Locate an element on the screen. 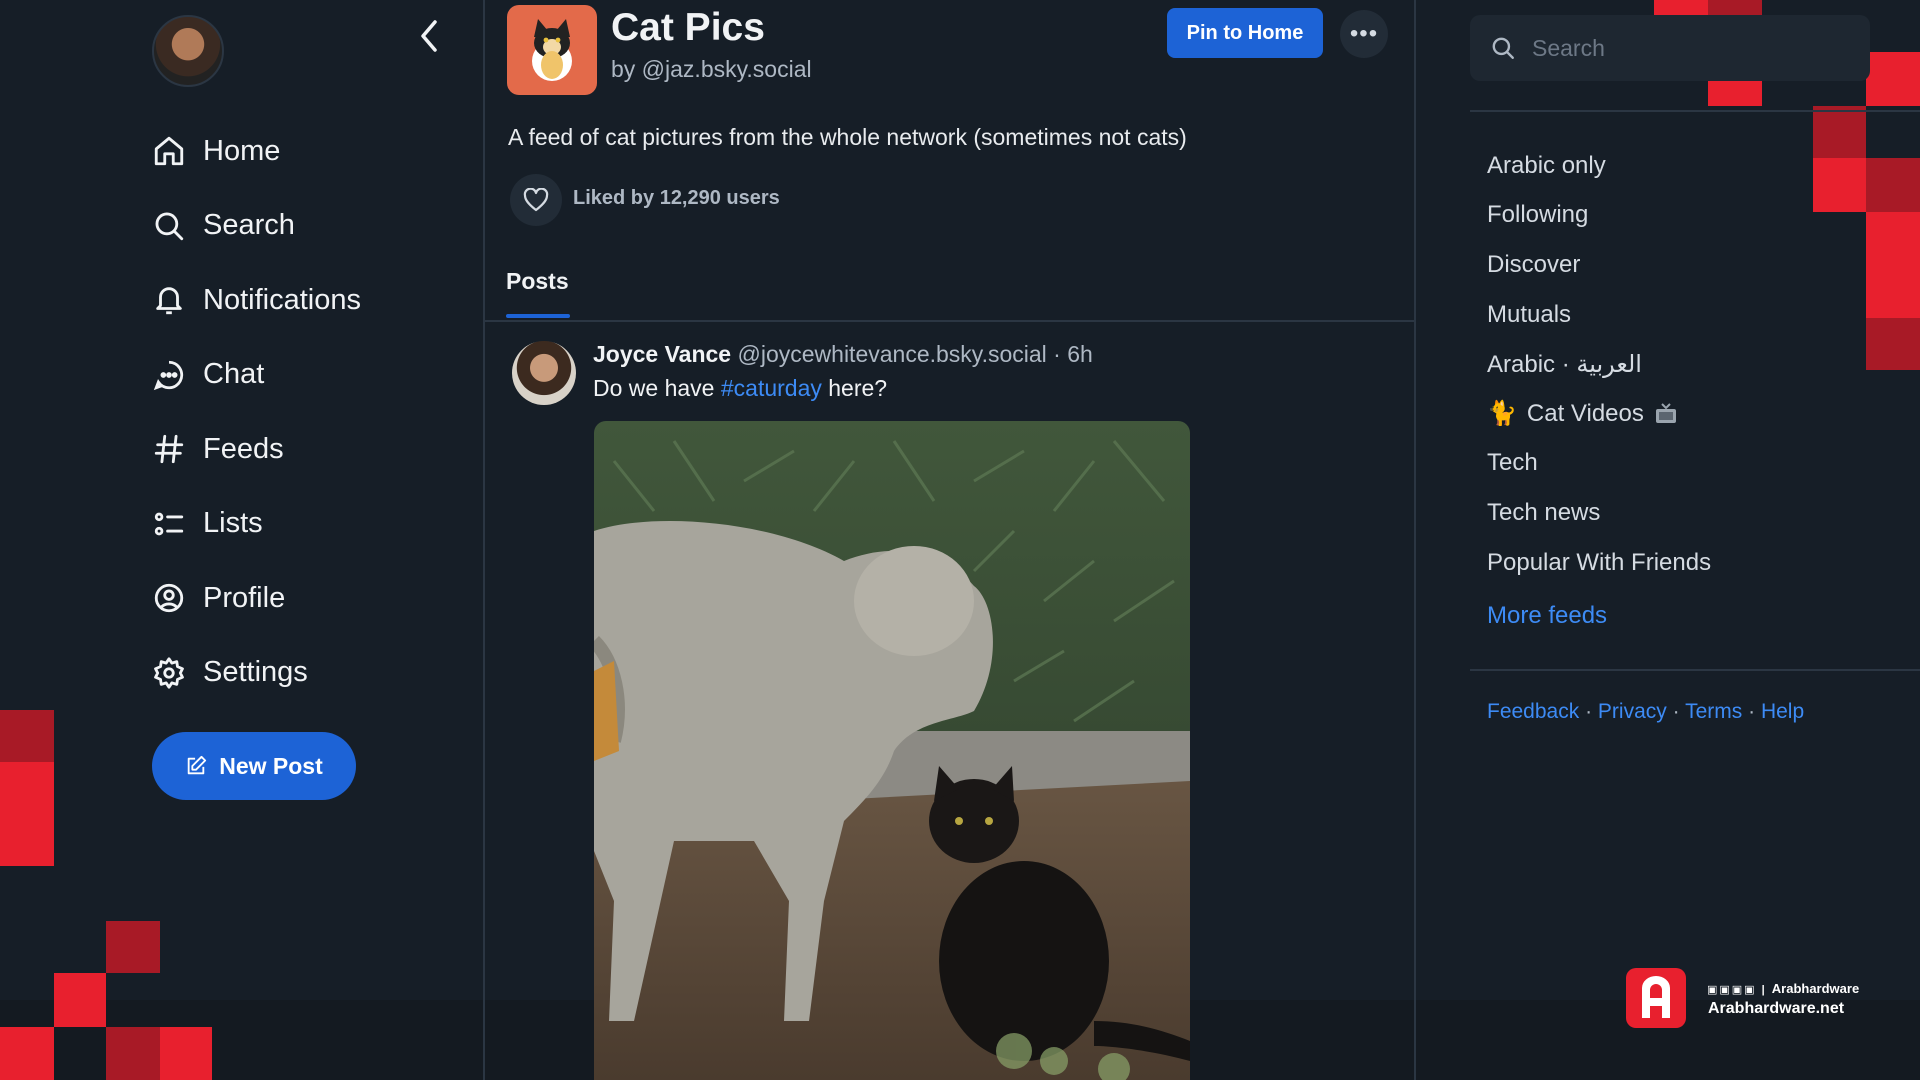  nav-profile: Profile is located at coordinates (256, 598).